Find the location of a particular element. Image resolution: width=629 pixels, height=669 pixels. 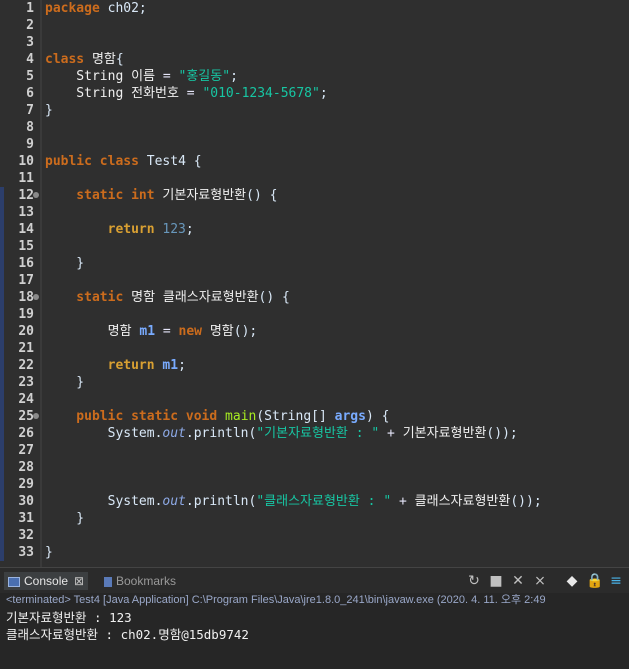

code-line: 1 package ch02; is located at coordinates (314, 8).